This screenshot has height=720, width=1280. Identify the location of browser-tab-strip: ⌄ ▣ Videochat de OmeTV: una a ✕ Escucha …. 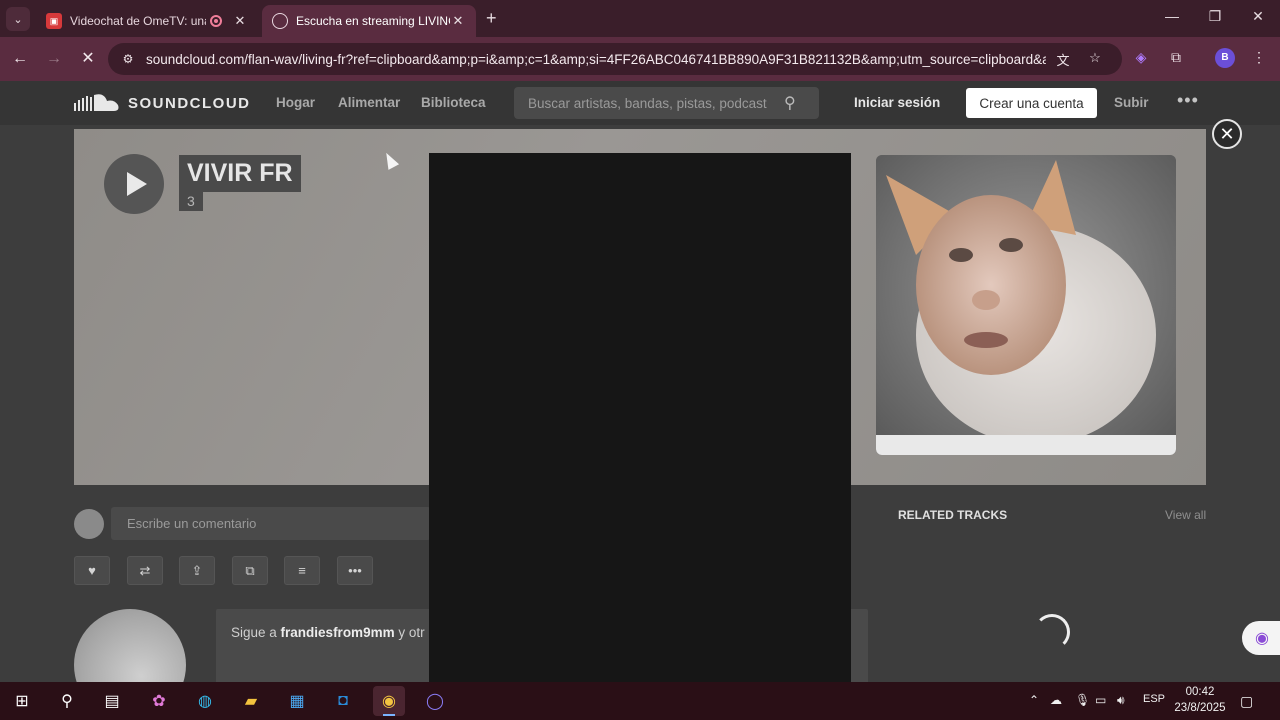
(640, 18).